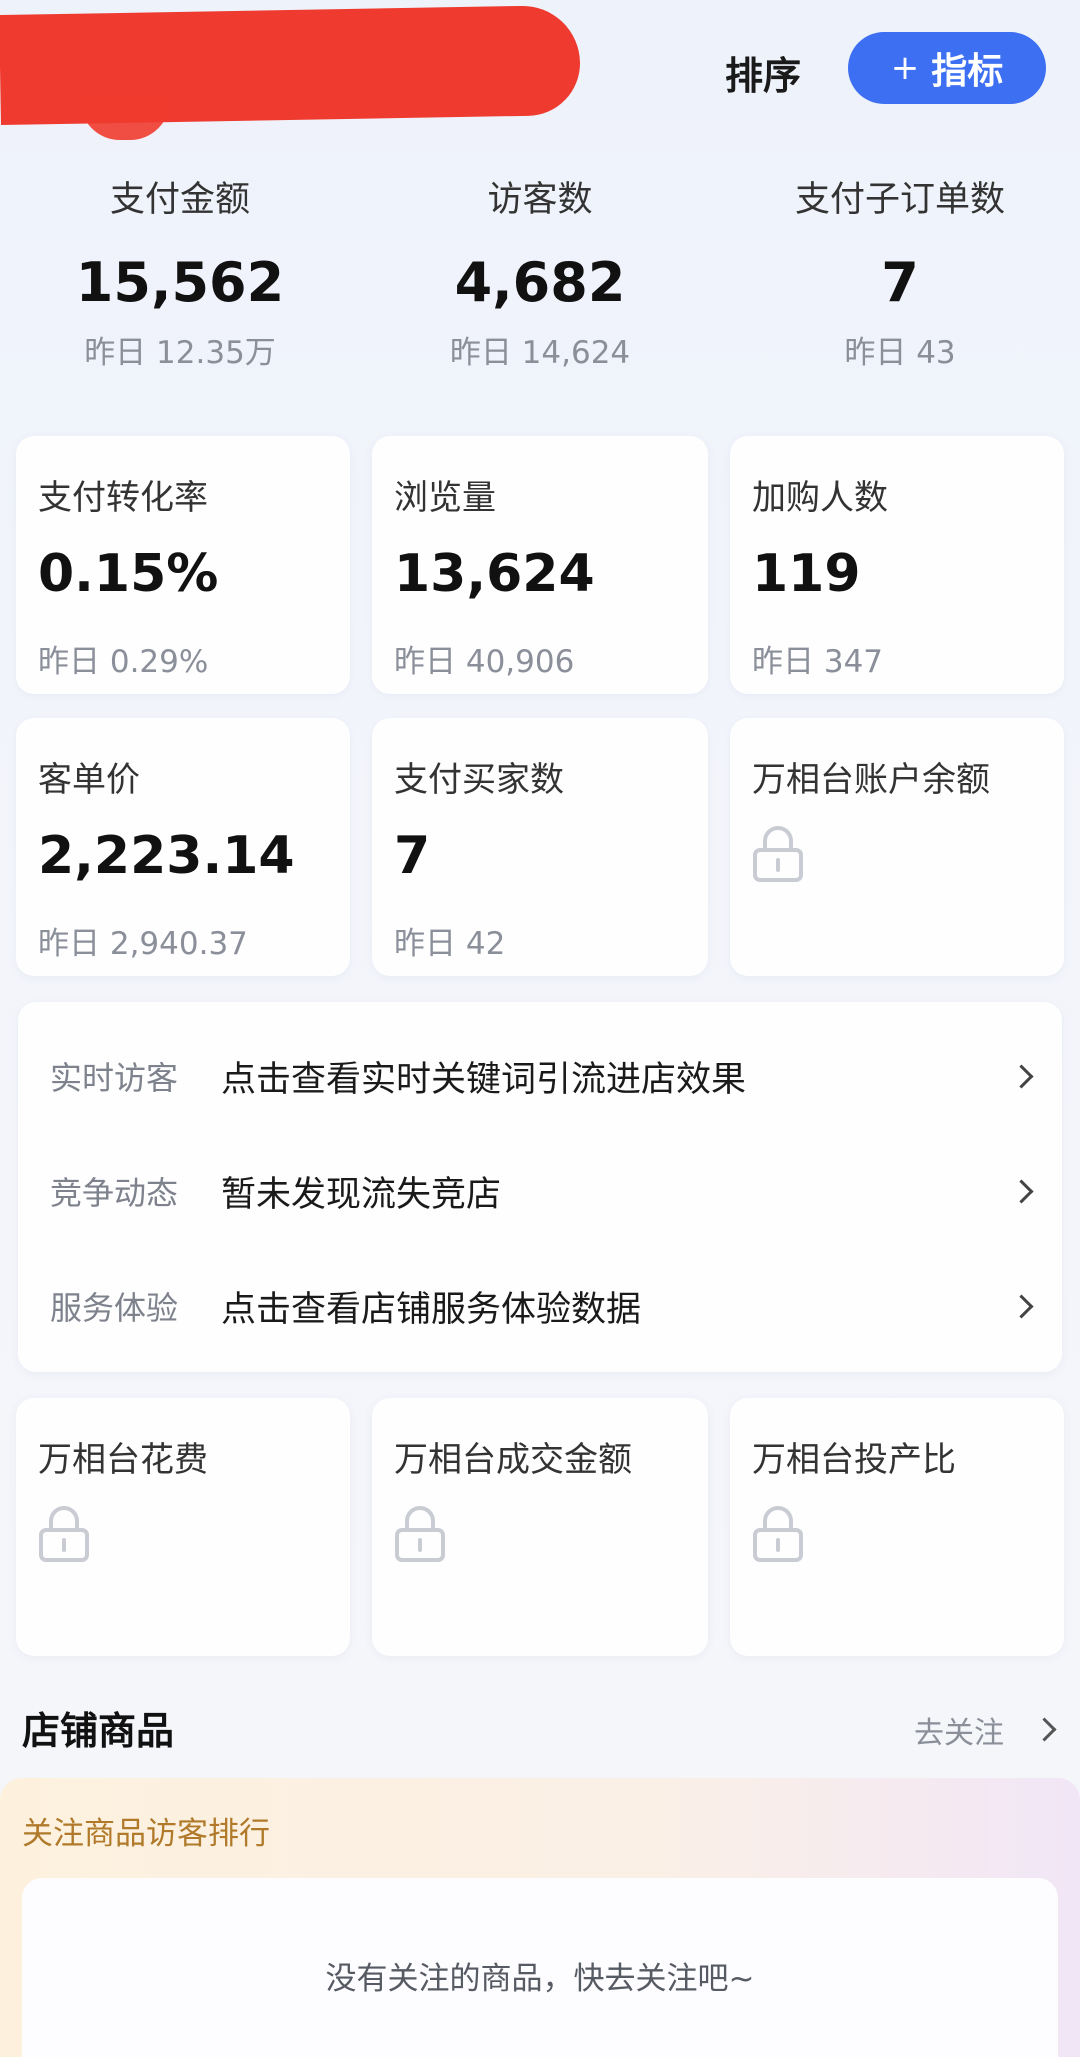 The height and width of the screenshot is (2057, 1080). What do you see at coordinates (540, 353) in the screenshot?
I see `stat-prev: 昨日 14,624` at bounding box center [540, 353].